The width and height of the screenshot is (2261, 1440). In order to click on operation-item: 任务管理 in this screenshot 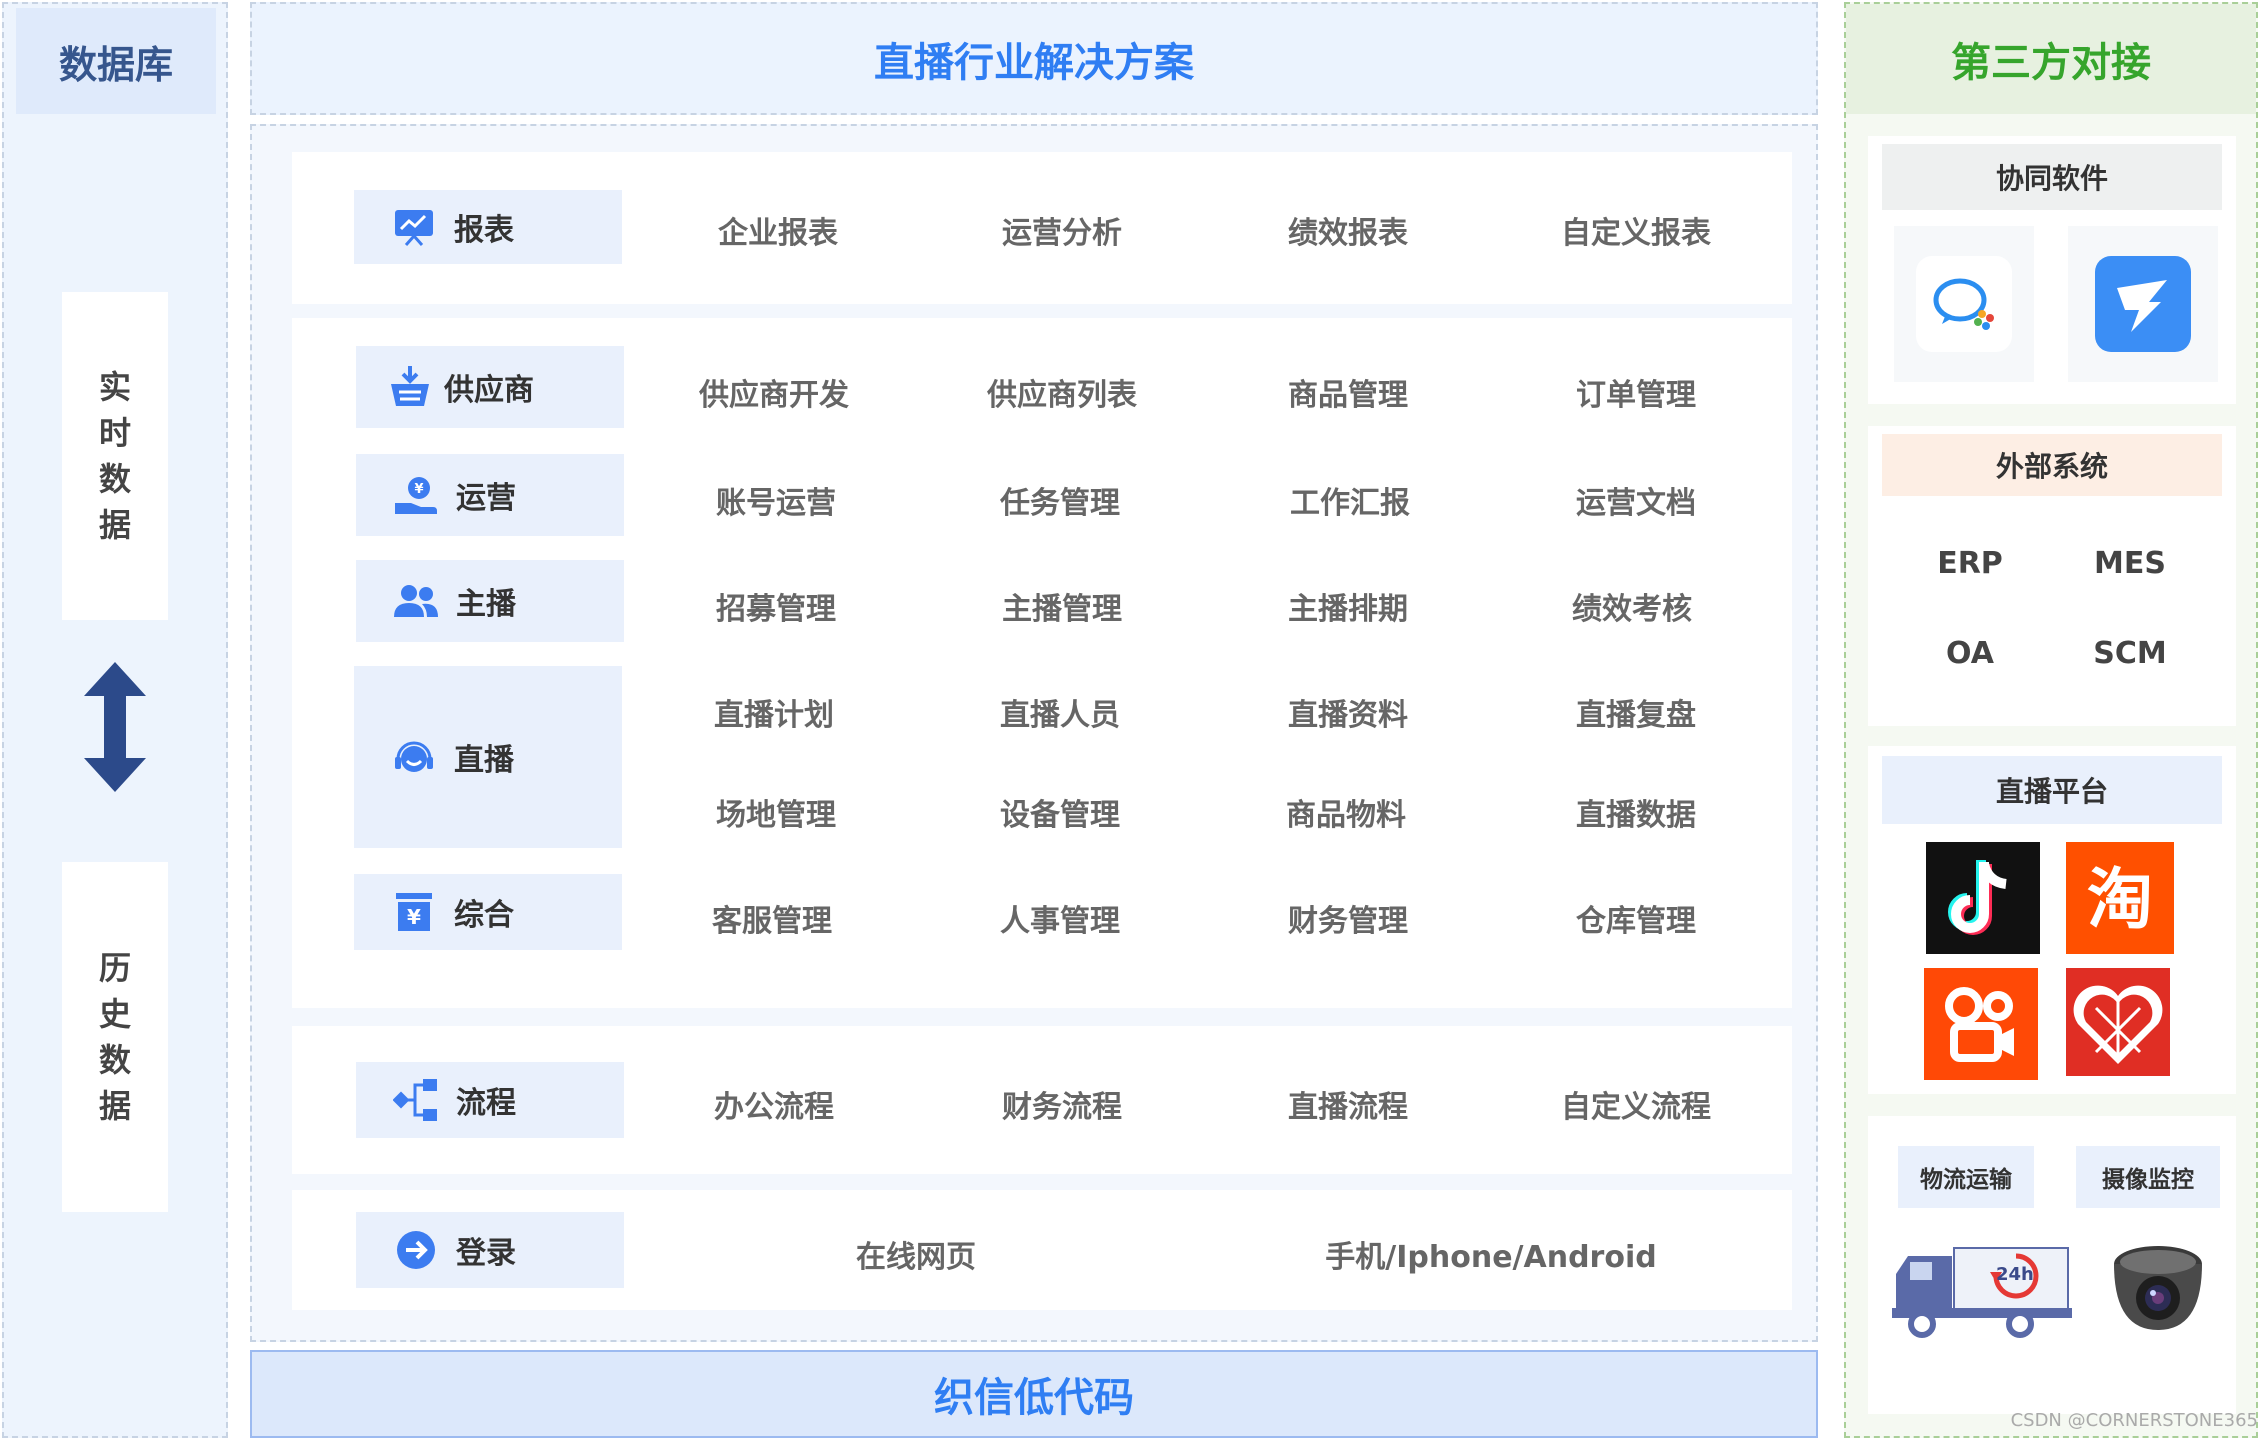, I will do `click(1060, 500)`.